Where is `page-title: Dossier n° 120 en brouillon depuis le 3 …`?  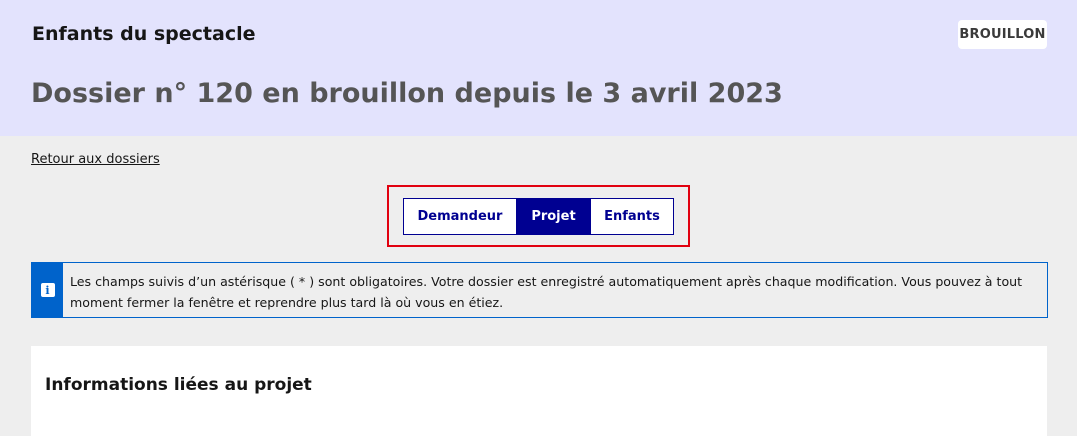
page-title: Dossier n° 120 en brouillon depuis le 3 … is located at coordinates (407, 93).